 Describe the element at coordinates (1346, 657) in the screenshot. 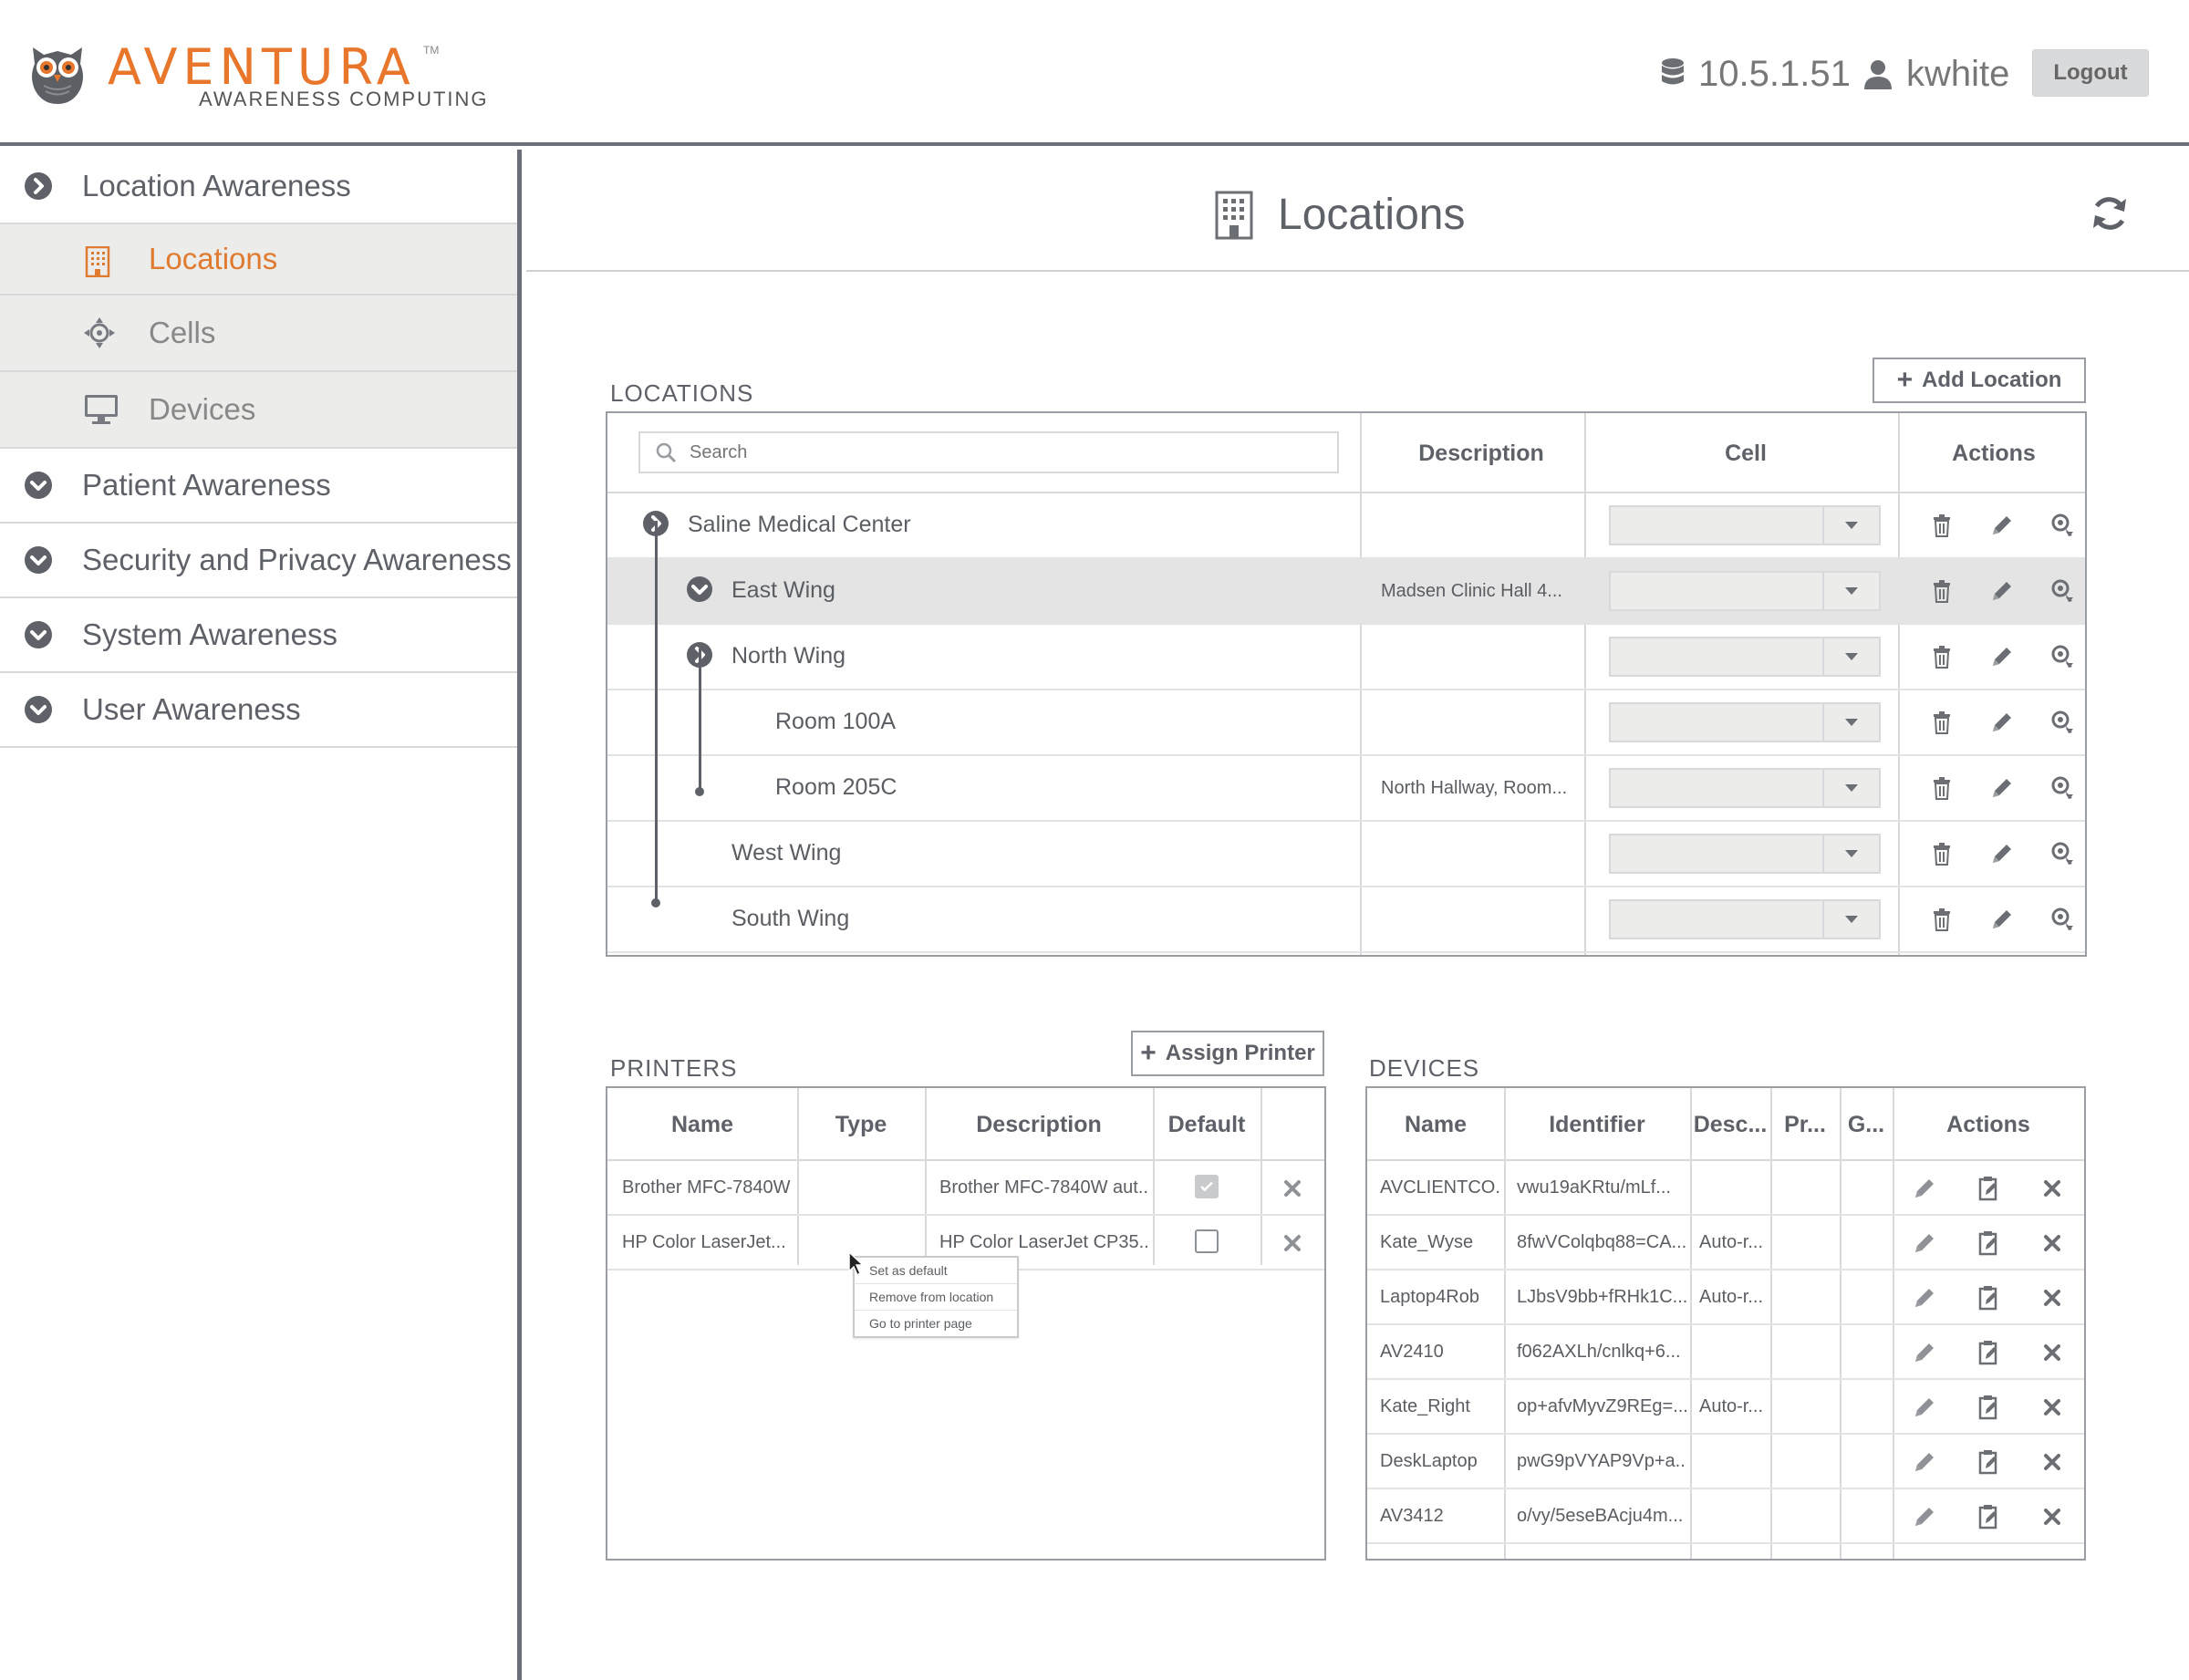

I see `table-row: North Wing` at that location.